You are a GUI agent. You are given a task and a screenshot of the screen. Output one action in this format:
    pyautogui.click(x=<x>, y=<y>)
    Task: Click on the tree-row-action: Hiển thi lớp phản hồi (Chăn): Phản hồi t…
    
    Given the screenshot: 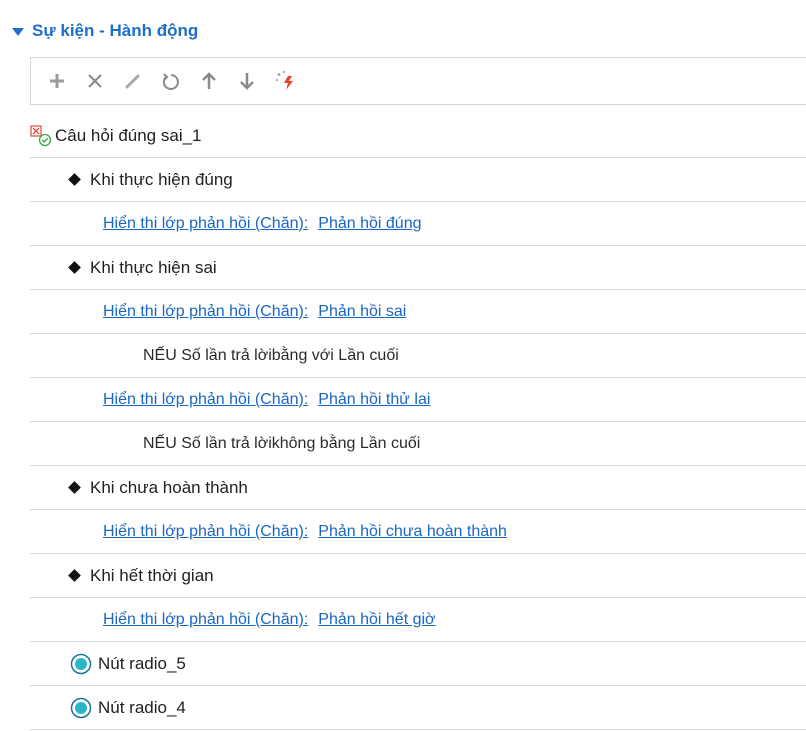 What is the action you would take?
    pyautogui.click(x=418, y=400)
    